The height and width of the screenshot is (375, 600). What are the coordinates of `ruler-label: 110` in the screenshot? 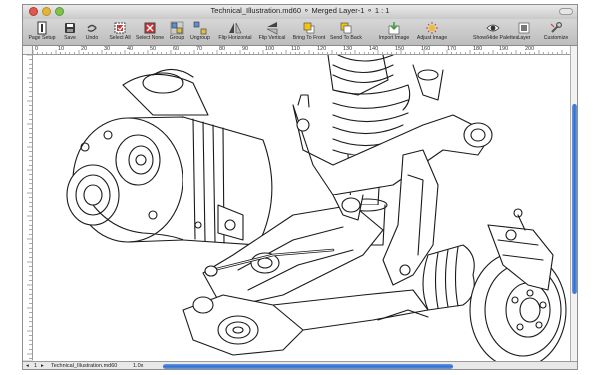 It's located at (295, 49).